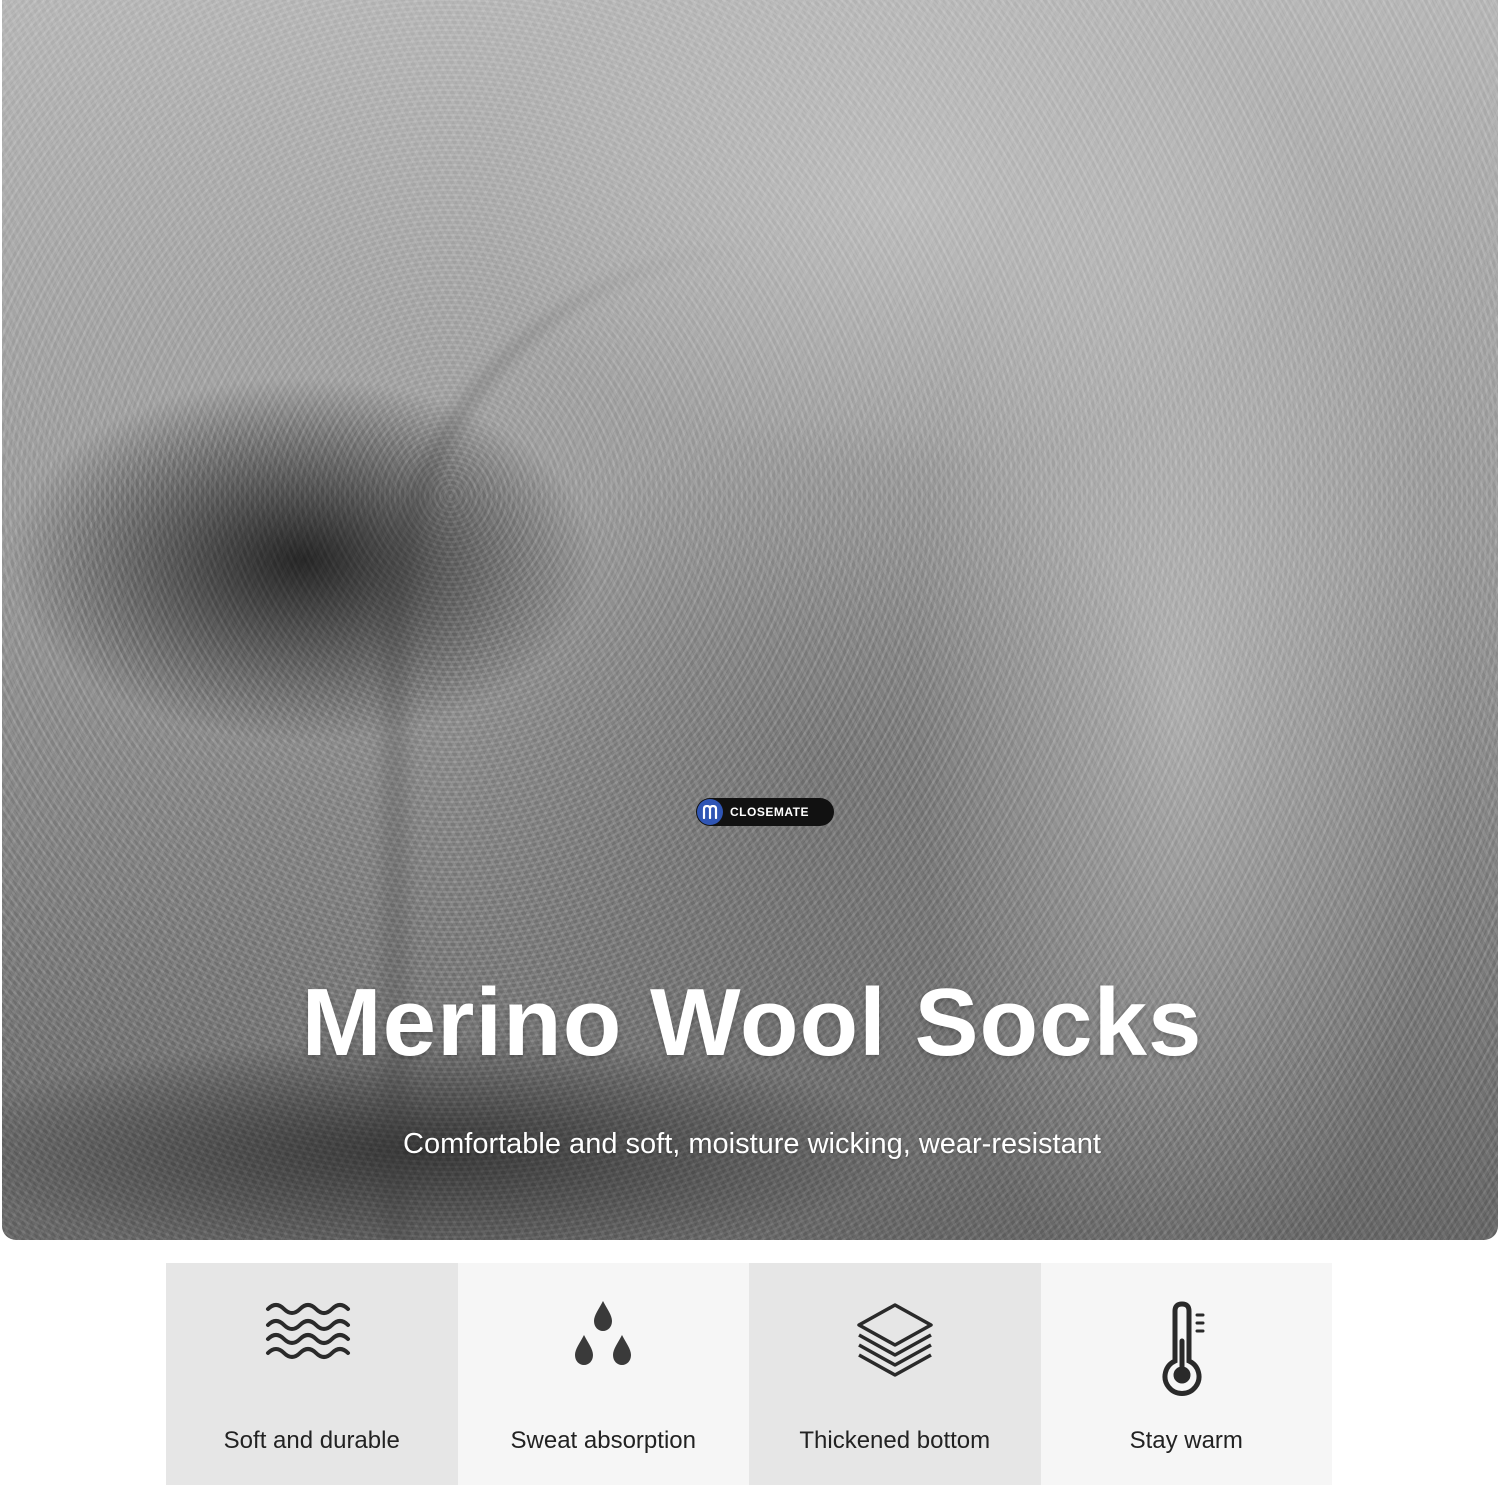 The height and width of the screenshot is (1491, 1500). What do you see at coordinates (769, 812) in the screenshot?
I see `brand-name: CLOSEMATE` at bounding box center [769, 812].